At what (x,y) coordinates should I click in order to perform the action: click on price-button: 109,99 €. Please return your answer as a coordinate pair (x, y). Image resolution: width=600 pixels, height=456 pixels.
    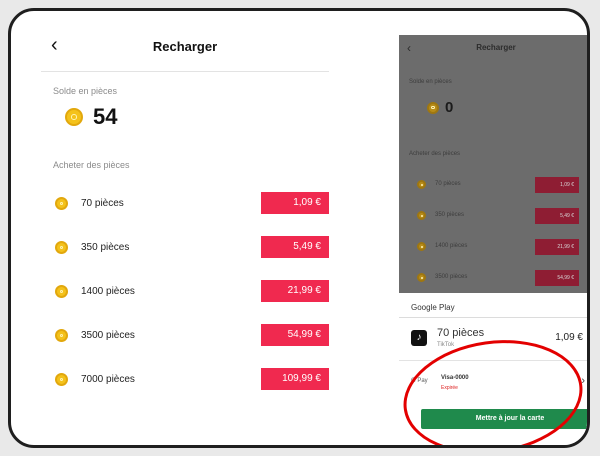
    Looking at the image, I should click on (295, 379).